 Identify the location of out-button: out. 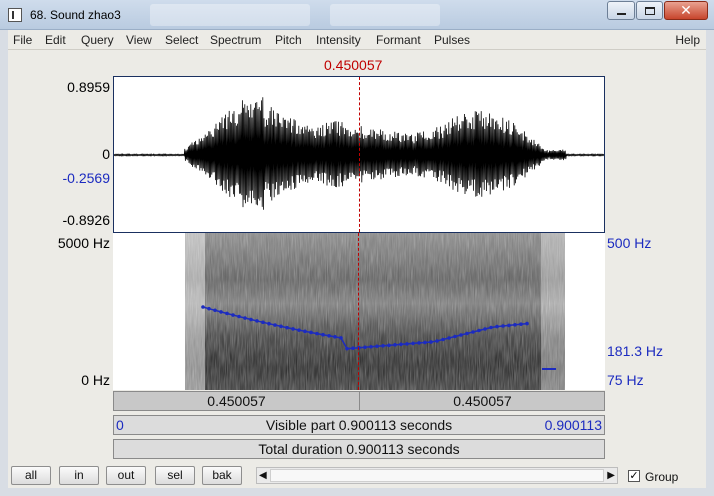
(126, 475).